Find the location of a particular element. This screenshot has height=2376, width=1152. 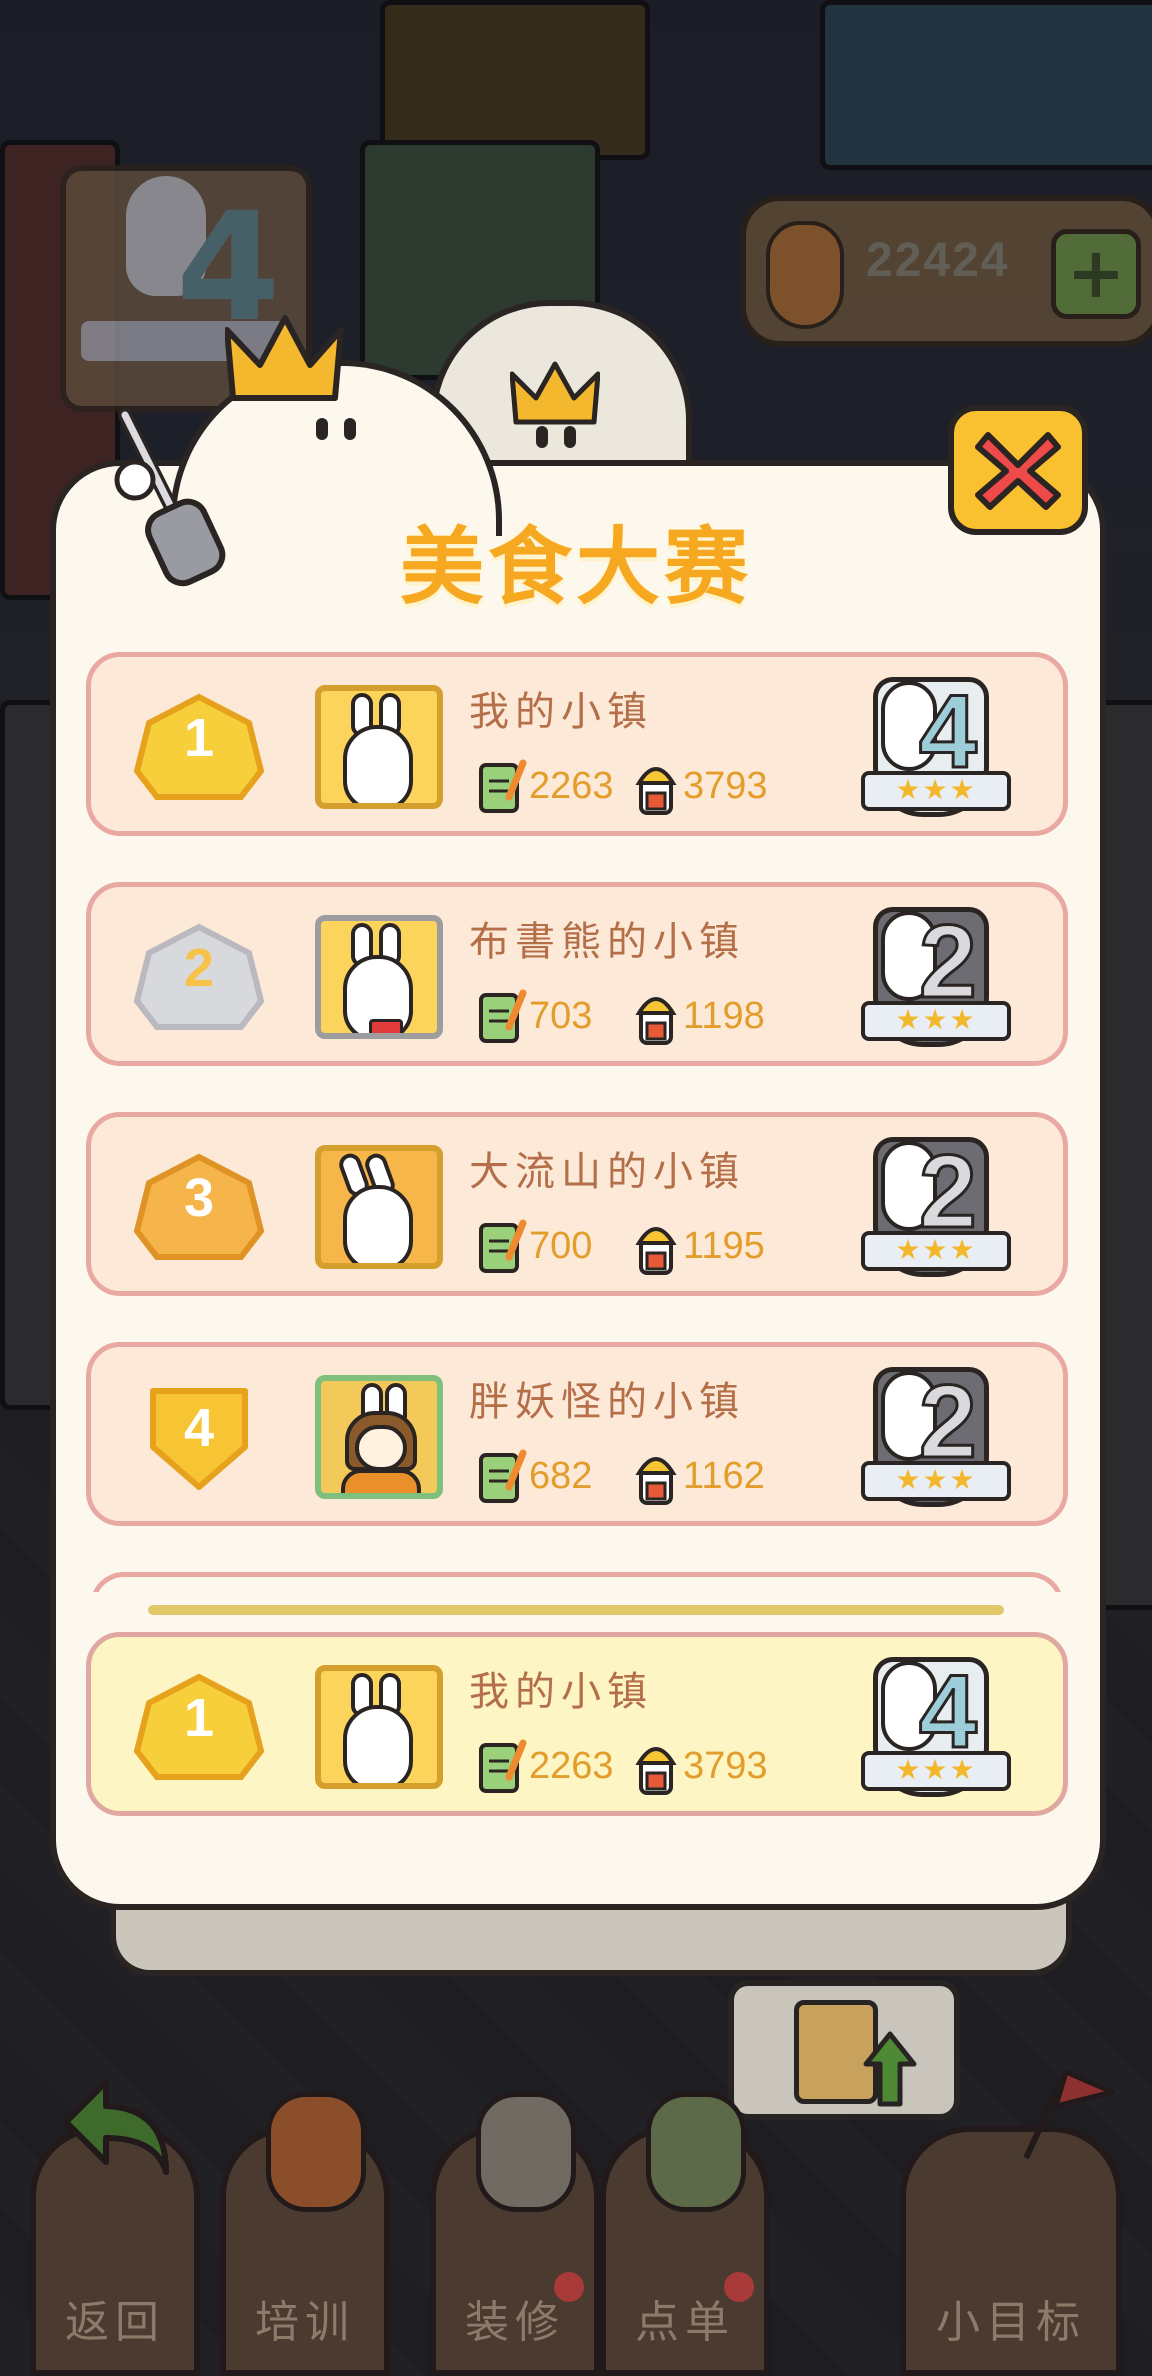

close-x-icon is located at coordinates (1018, 471).